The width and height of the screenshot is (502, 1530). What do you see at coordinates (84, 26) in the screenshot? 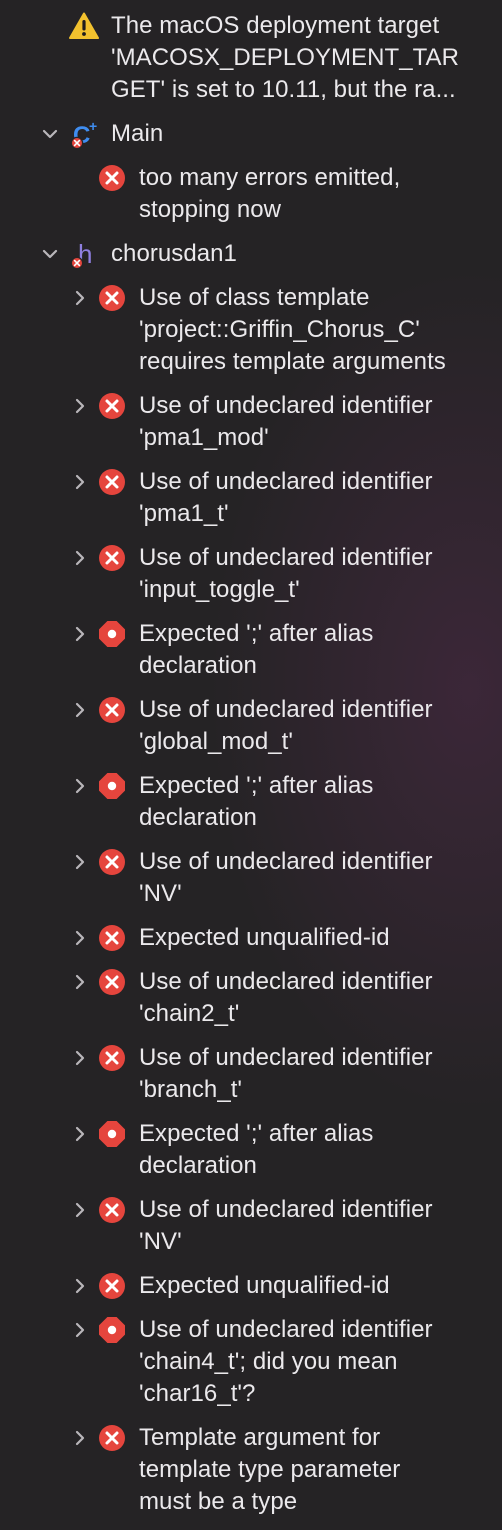
I see `warning-triangle-icon` at bounding box center [84, 26].